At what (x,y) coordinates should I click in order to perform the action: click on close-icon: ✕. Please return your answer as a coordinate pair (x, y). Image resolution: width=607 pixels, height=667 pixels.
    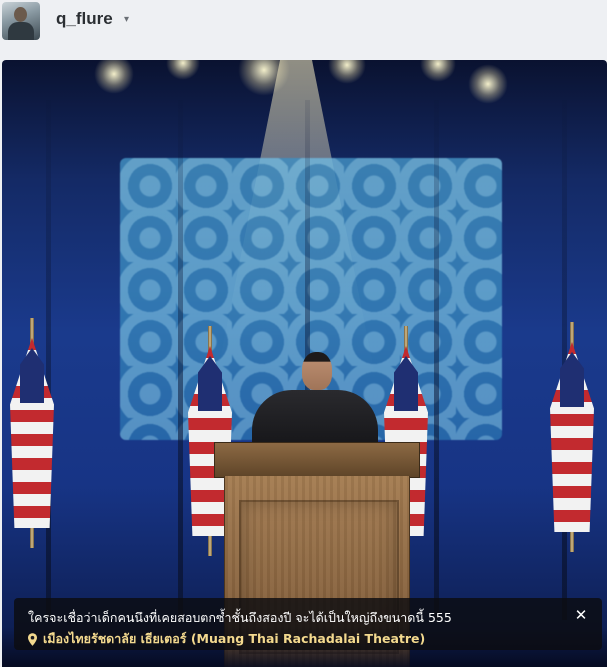
    Looking at the image, I should click on (581, 615).